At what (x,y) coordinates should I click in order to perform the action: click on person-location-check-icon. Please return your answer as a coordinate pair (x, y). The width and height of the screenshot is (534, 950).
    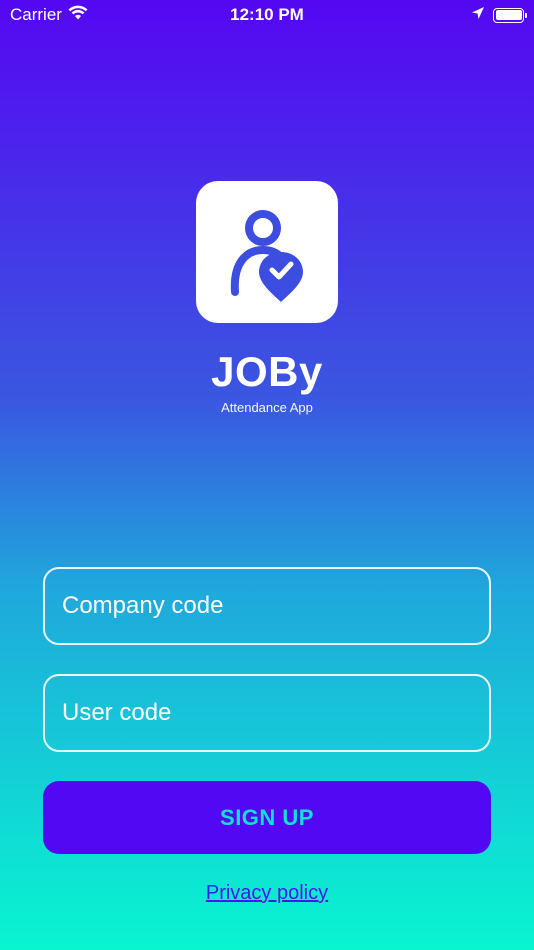
    Looking at the image, I should click on (266, 256).